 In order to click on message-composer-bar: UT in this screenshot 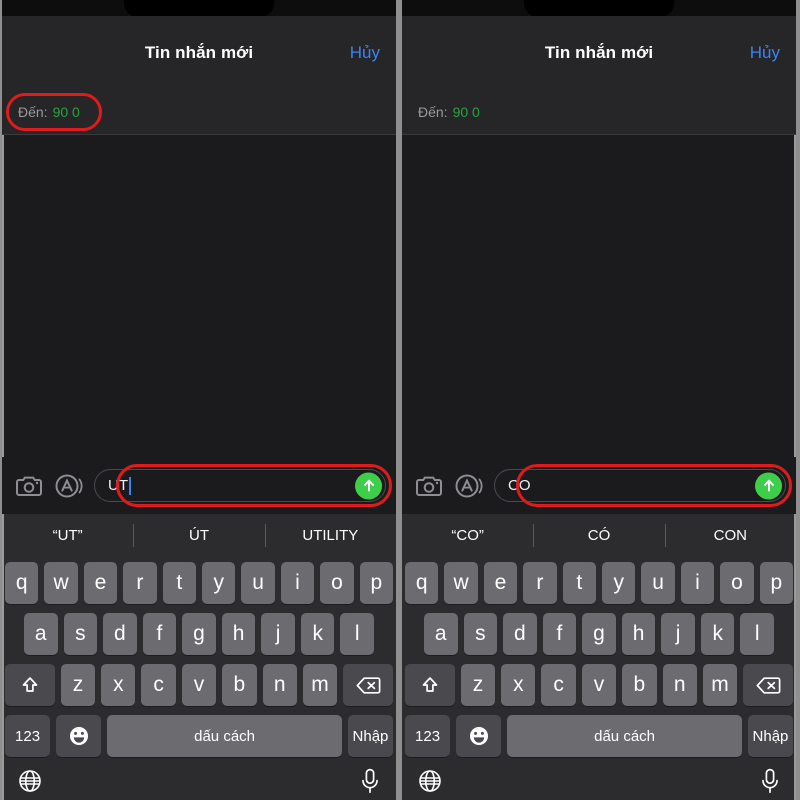, I will do `click(199, 485)`.